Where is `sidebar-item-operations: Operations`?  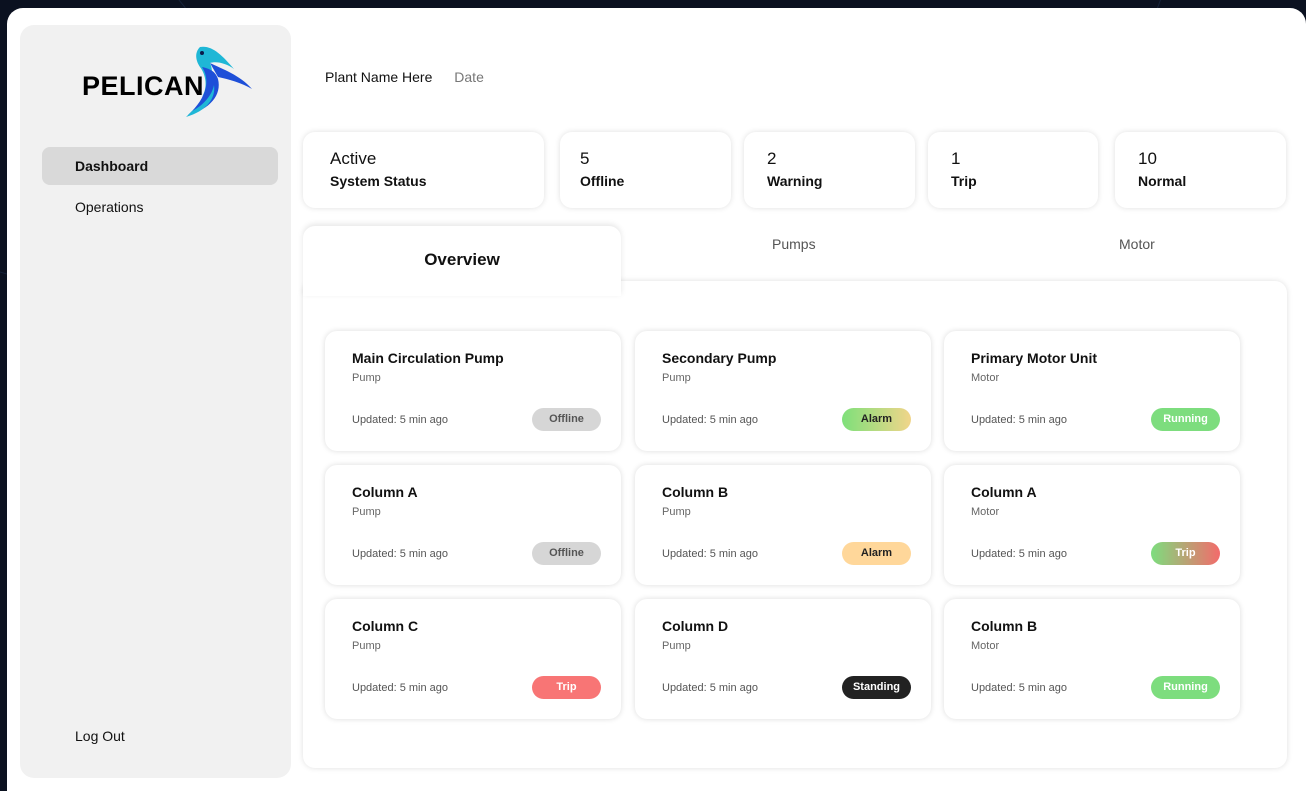
sidebar-item-operations: Operations is located at coordinates (160, 207).